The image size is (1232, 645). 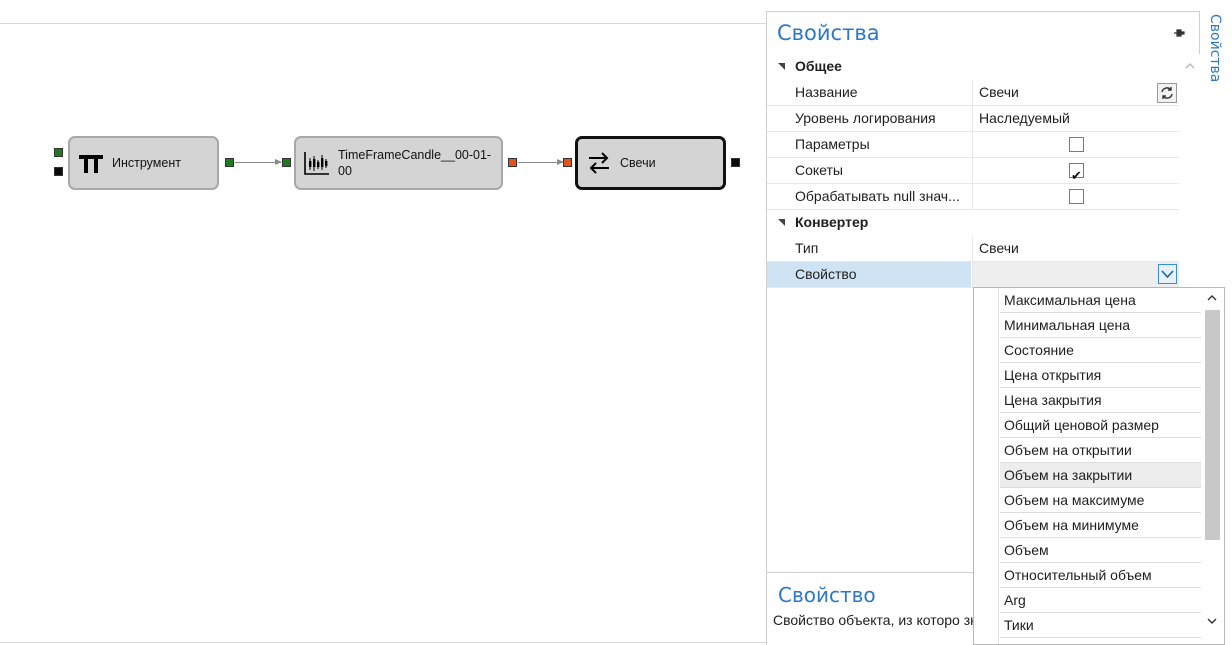 What do you see at coordinates (973, 223) in the screenshot?
I see `category-converter: Конвертер` at bounding box center [973, 223].